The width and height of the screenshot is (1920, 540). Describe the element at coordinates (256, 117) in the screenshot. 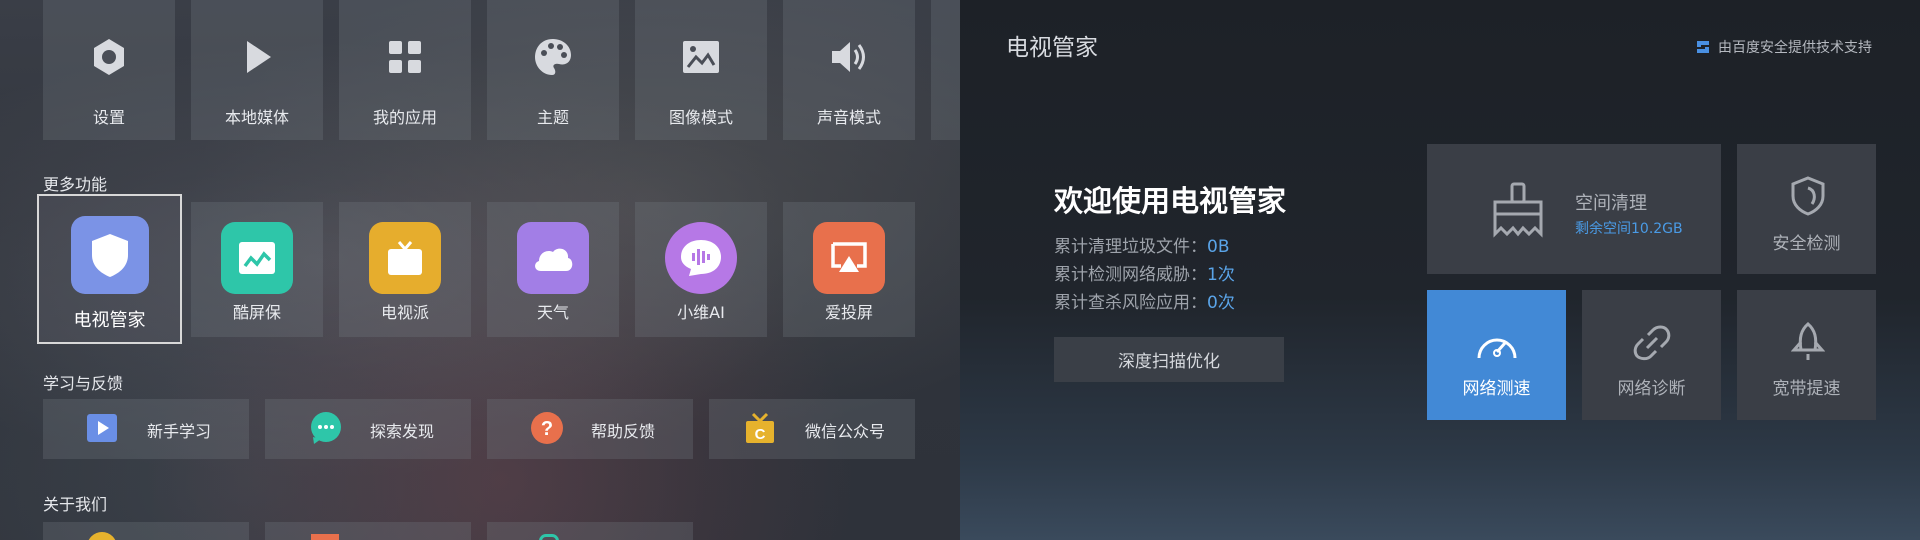

I see `local-media-label: 本地媒体` at that location.